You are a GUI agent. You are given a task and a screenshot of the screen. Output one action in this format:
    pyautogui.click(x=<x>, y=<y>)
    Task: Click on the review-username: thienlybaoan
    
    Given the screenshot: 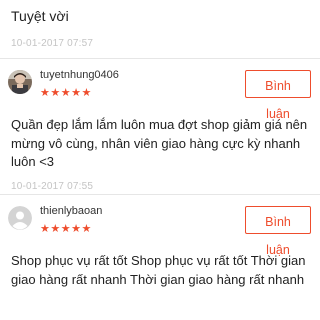 What is the action you would take?
    pyautogui.click(x=71, y=211)
    